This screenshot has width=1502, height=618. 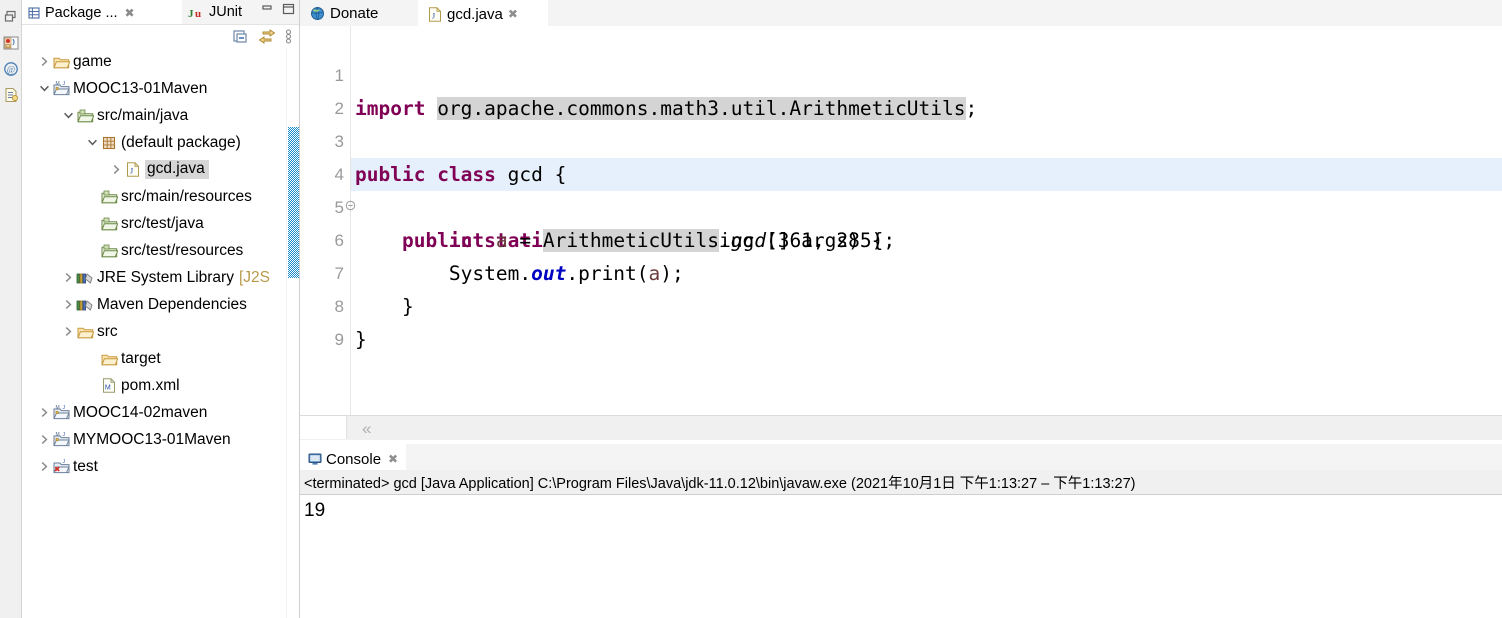 What do you see at coordinates (11, 17) in the screenshot?
I see `restore-perspective-icon` at bounding box center [11, 17].